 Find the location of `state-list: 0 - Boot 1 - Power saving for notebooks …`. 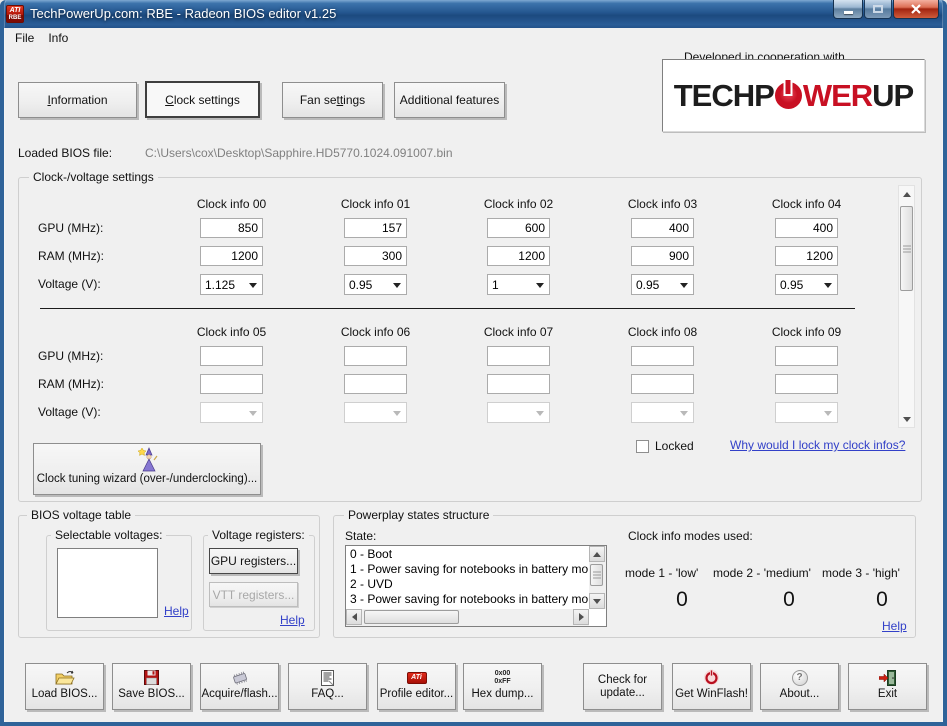

state-list: 0 - Boot 1 - Power saving for notebooks … is located at coordinates (467, 577).